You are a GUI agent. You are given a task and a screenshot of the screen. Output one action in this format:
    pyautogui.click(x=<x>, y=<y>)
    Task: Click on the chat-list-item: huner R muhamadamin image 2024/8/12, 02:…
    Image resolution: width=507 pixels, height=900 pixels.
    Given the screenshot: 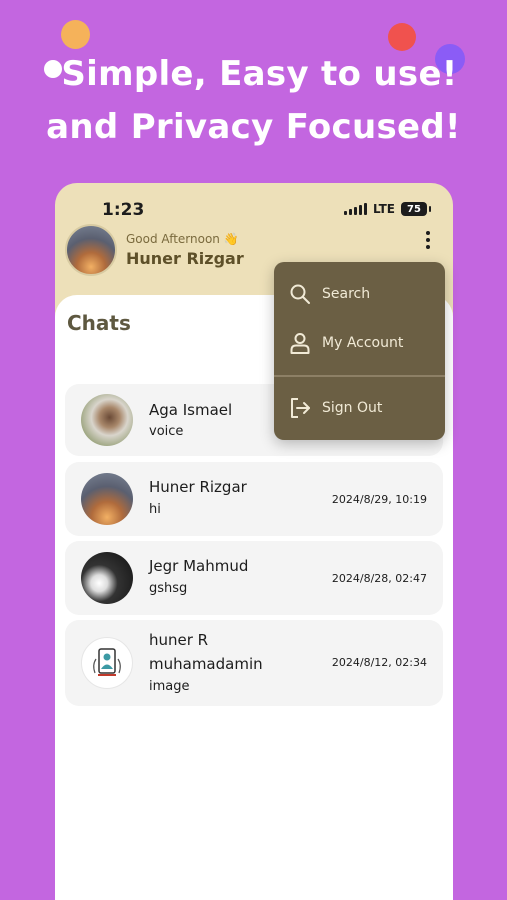 What is the action you would take?
    pyautogui.click(x=254, y=663)
    